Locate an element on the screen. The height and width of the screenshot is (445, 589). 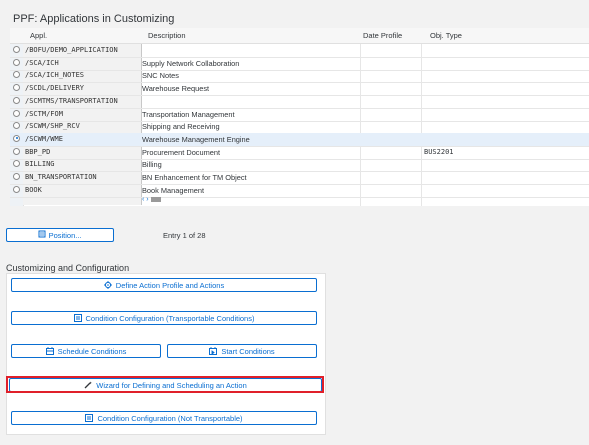
scroll-arrows: ‹ › is located at coordinates (145, 199).